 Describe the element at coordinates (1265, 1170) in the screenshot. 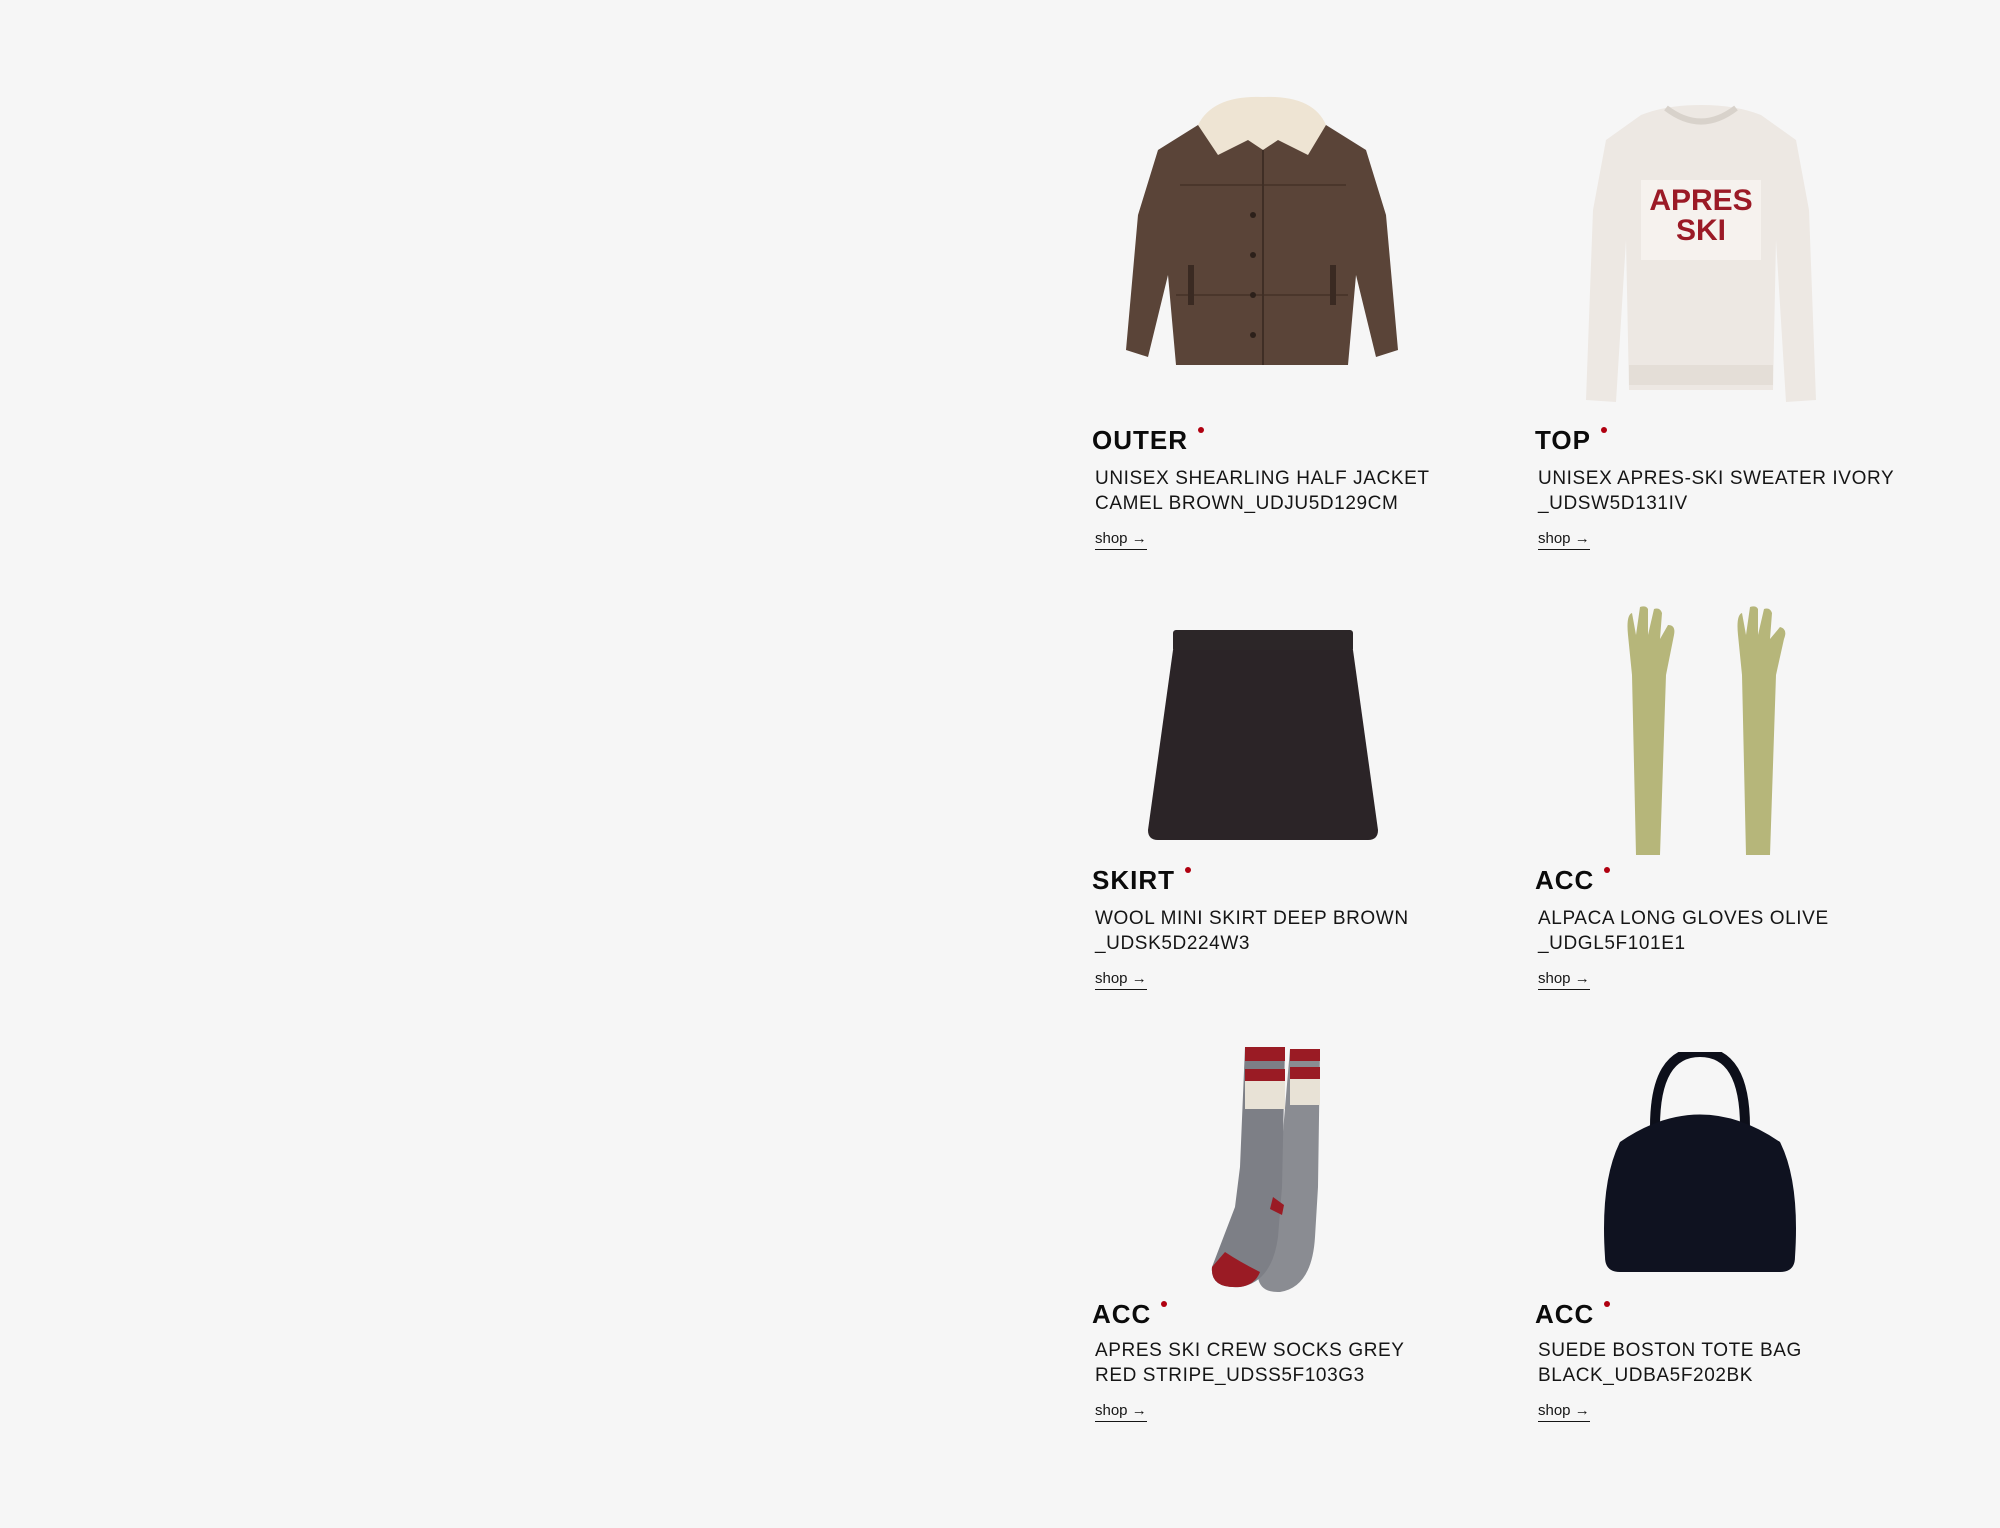

I see `socks-image` at that location.